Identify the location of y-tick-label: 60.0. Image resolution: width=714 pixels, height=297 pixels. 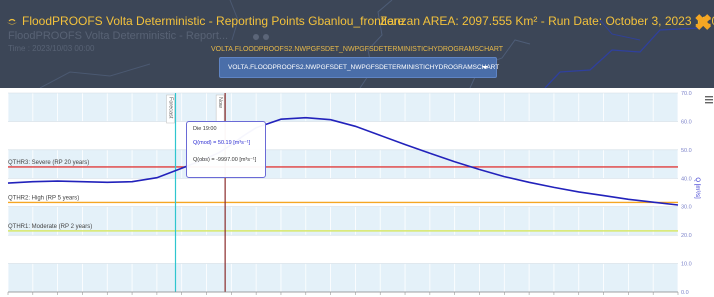
(686, 122).